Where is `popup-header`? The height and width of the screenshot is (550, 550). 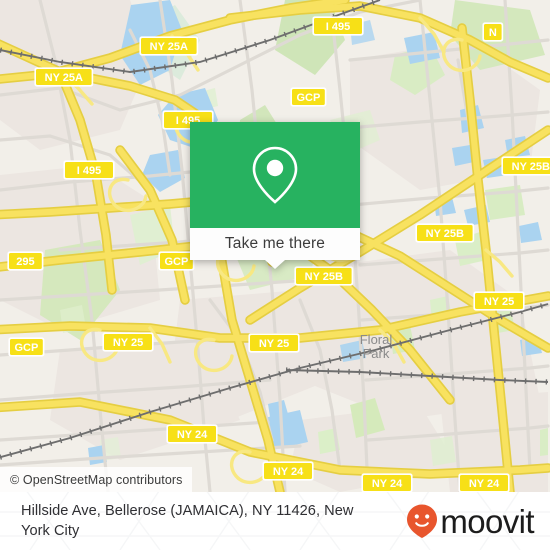 popup-header is located at coordinates (275, 175).